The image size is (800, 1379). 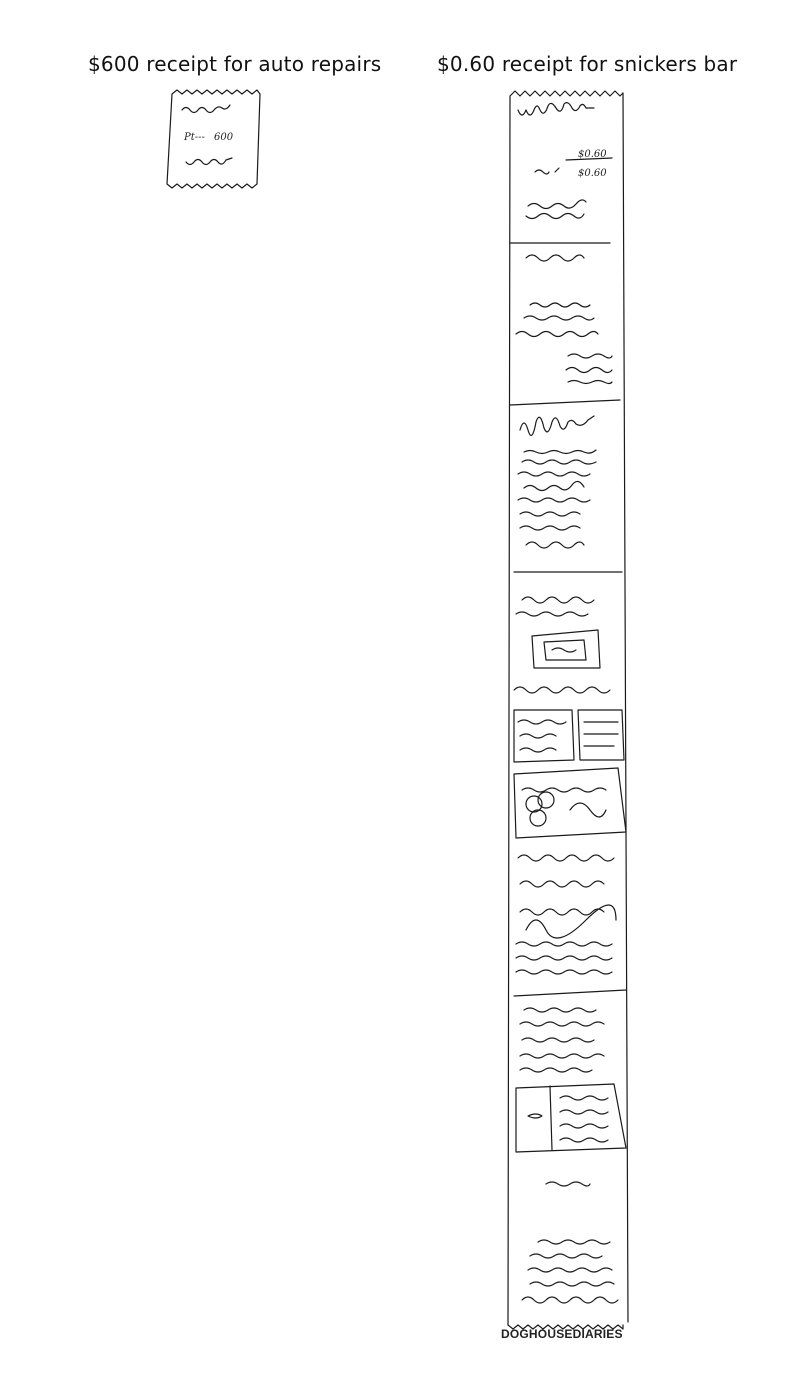 I want to click on small-receipt-label: Pt---, so click(x=194, y=137).